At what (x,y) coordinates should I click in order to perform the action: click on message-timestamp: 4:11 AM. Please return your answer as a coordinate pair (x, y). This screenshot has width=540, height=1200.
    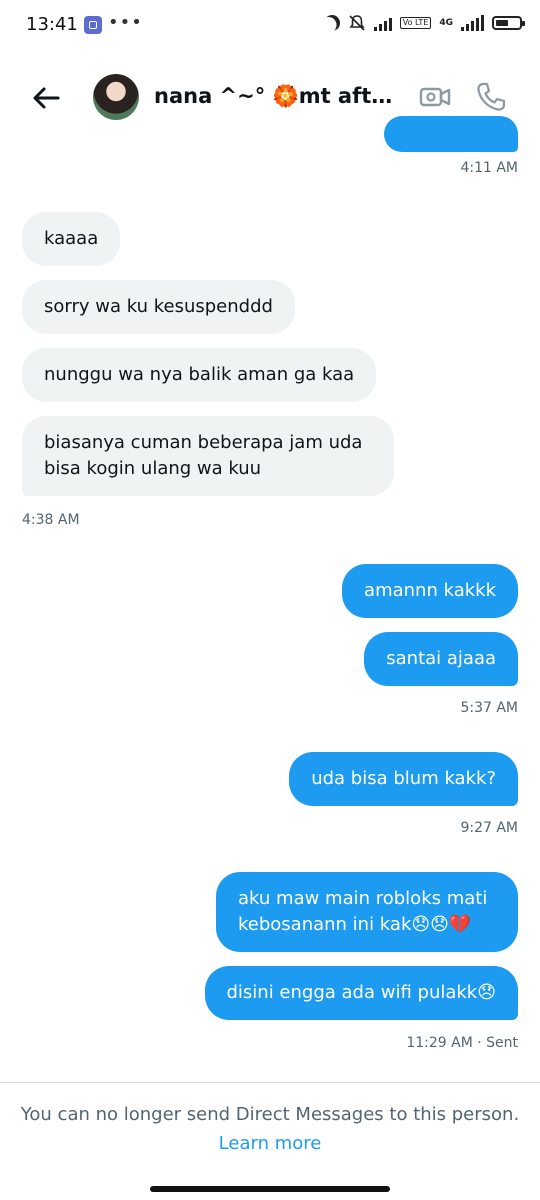
    Looking at the image, I should click on (489, 168).